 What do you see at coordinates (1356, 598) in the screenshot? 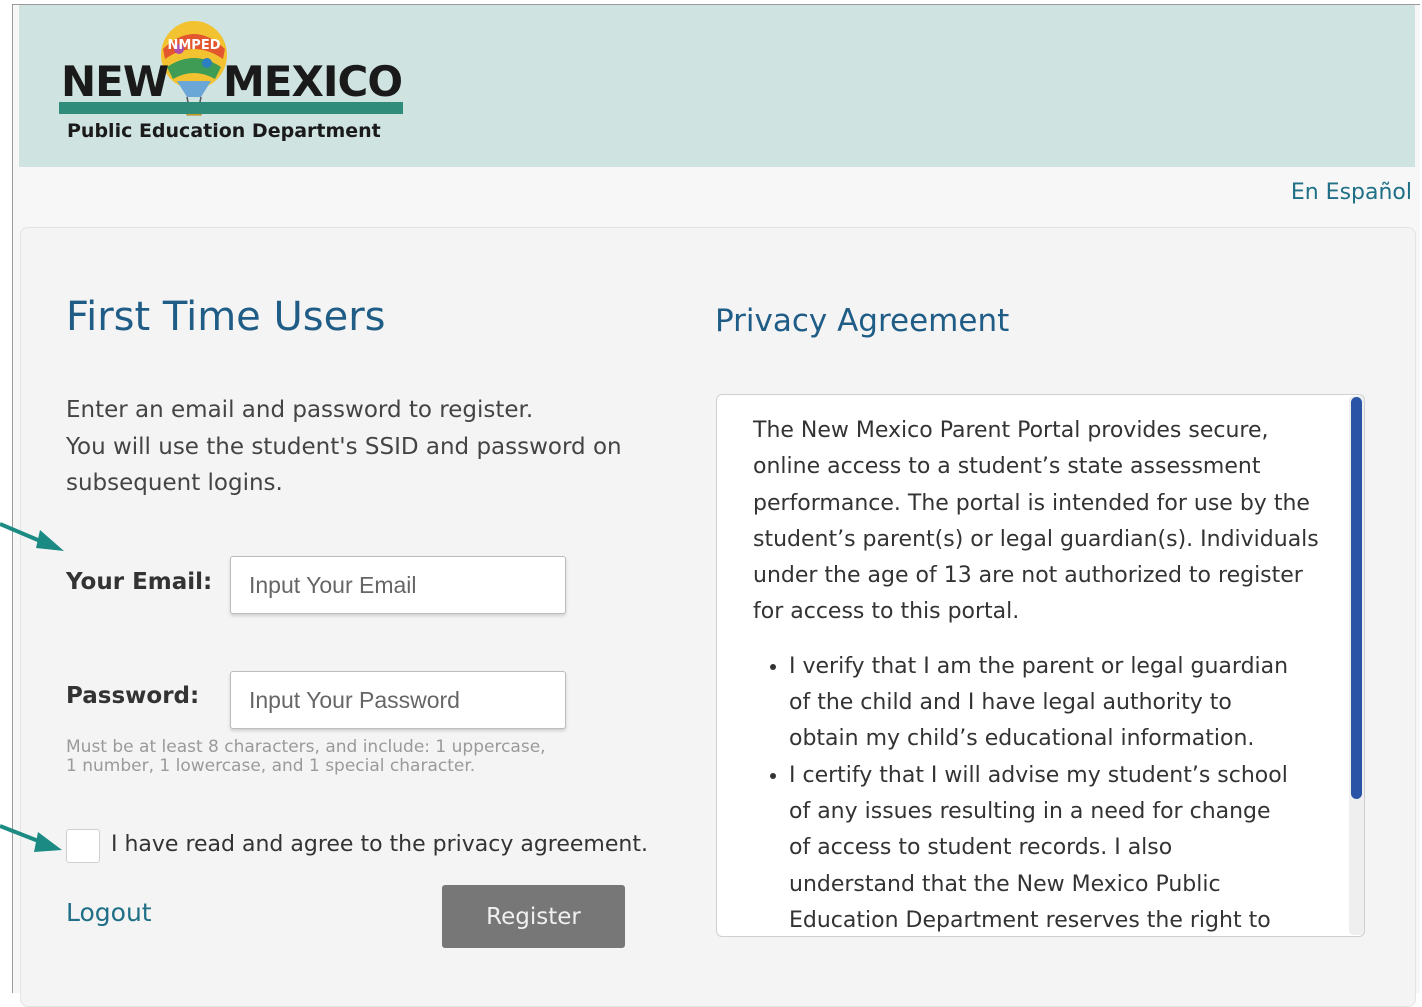
I see `privacy-scrollbar-thumb` at bounding box center [1356, 598].